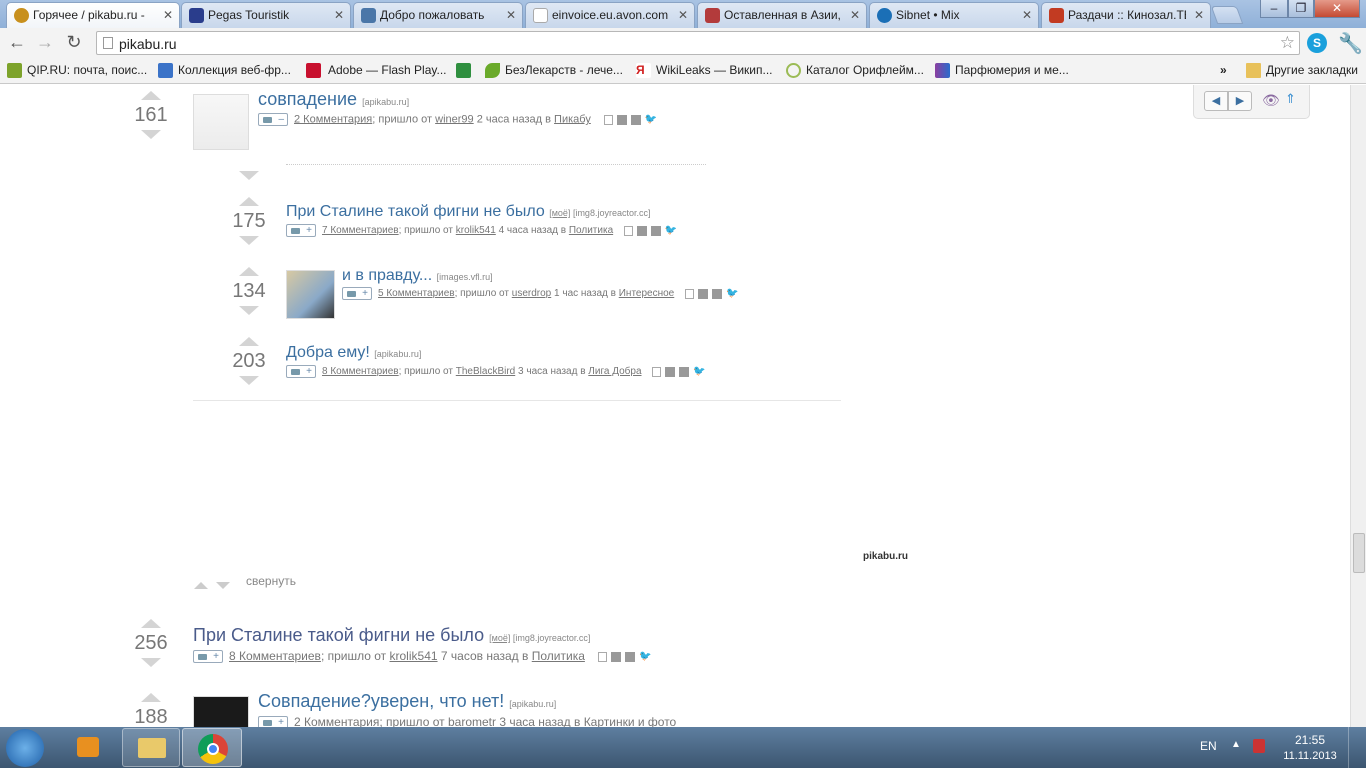  What do you see at coordinates (572, 119) in the screenshot?
I see `section-link: Пикабу` at bounding box center [572, 119].